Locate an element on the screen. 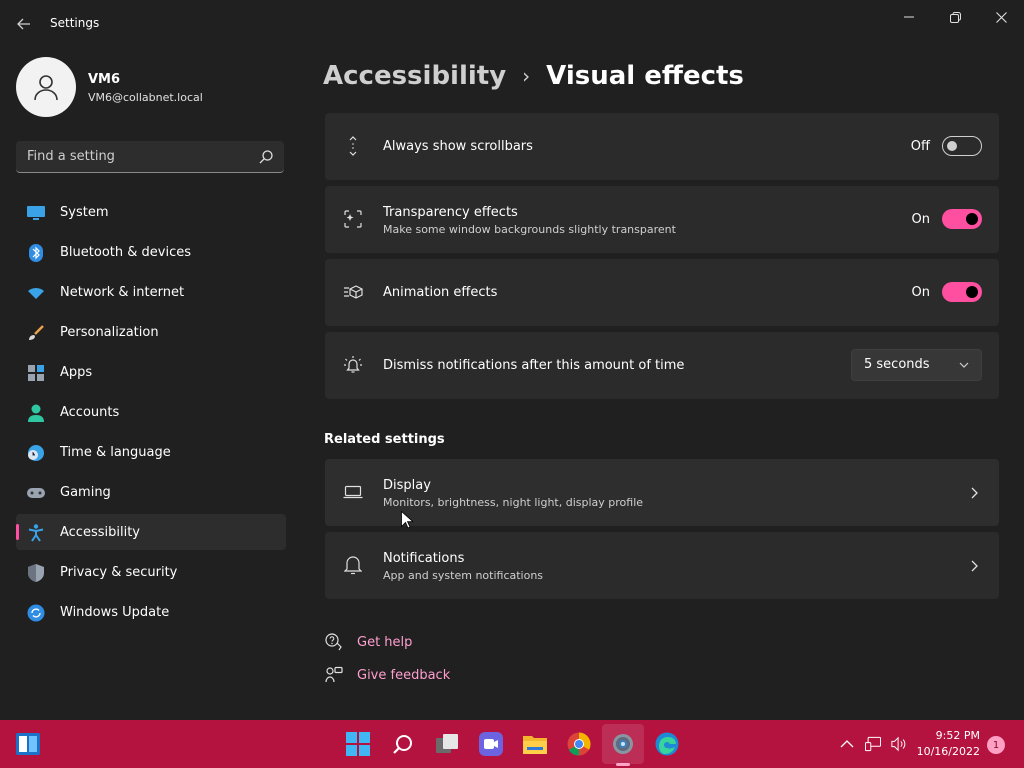 Image resolution: width=1024 pixels, height=768 pixels. give-feedback-link: Give feedback is located at coordinates (387, 675).